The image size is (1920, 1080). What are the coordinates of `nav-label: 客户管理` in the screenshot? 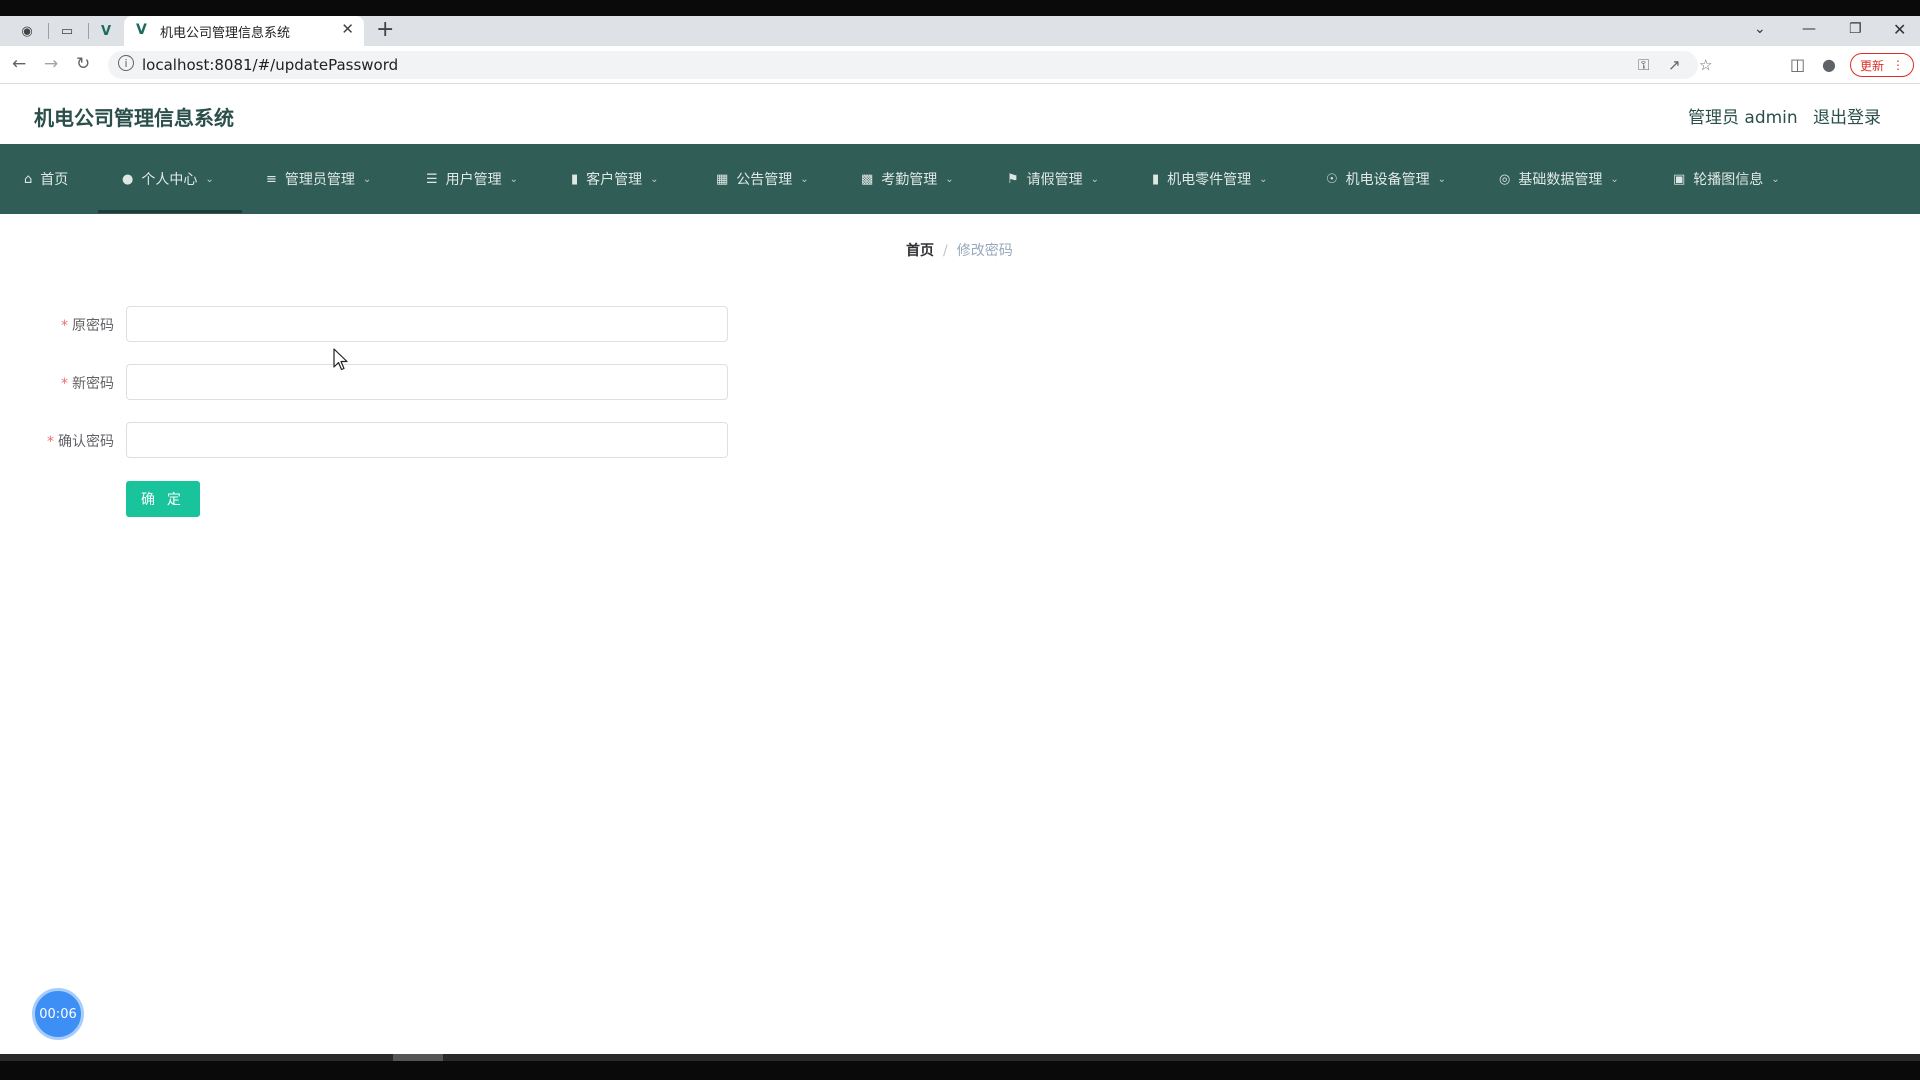 It's located at (614, 180).